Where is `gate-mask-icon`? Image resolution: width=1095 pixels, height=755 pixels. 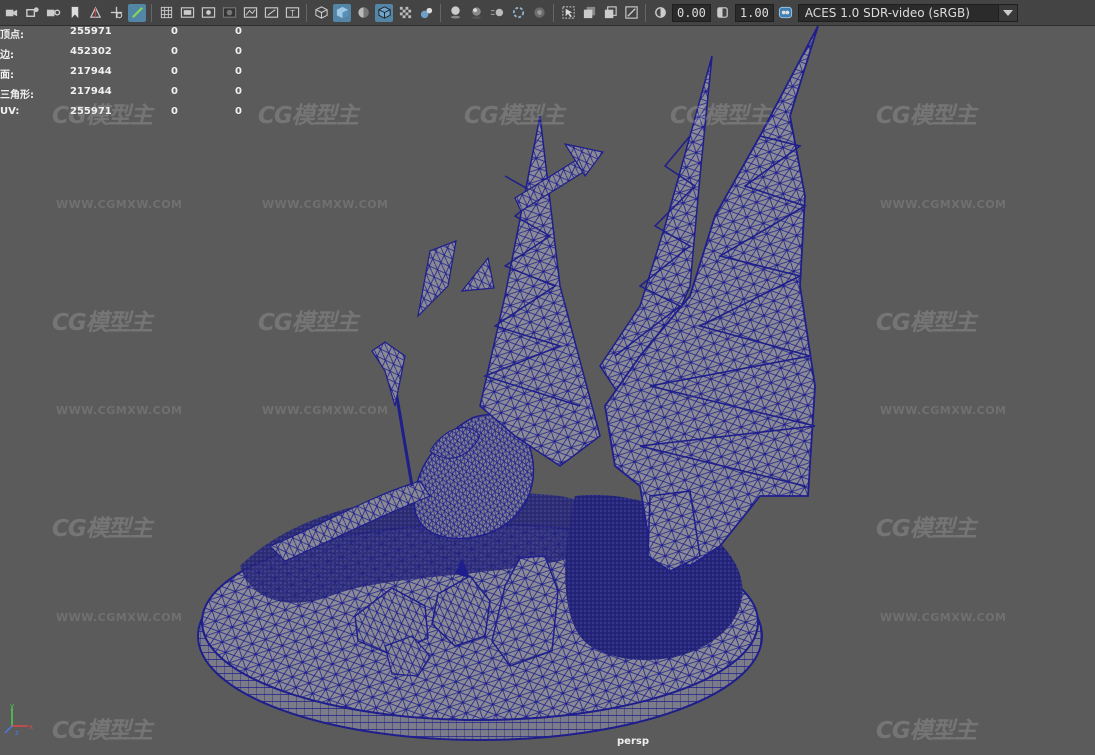
gate-mask-icon is located at coordinates (229, 13).